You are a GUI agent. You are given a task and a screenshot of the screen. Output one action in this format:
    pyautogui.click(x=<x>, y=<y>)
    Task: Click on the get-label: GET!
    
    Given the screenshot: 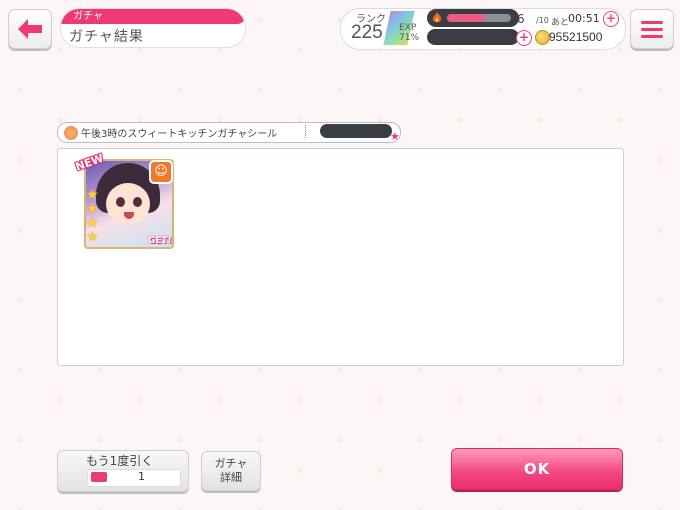 What is the action you would take?
    pyautogui.click(x=160, y=241)
    